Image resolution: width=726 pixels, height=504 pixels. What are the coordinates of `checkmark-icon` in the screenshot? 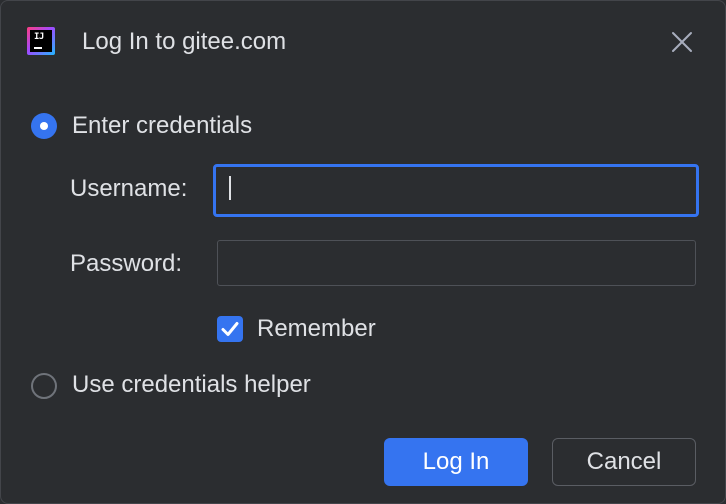 It's located at (230, 329).